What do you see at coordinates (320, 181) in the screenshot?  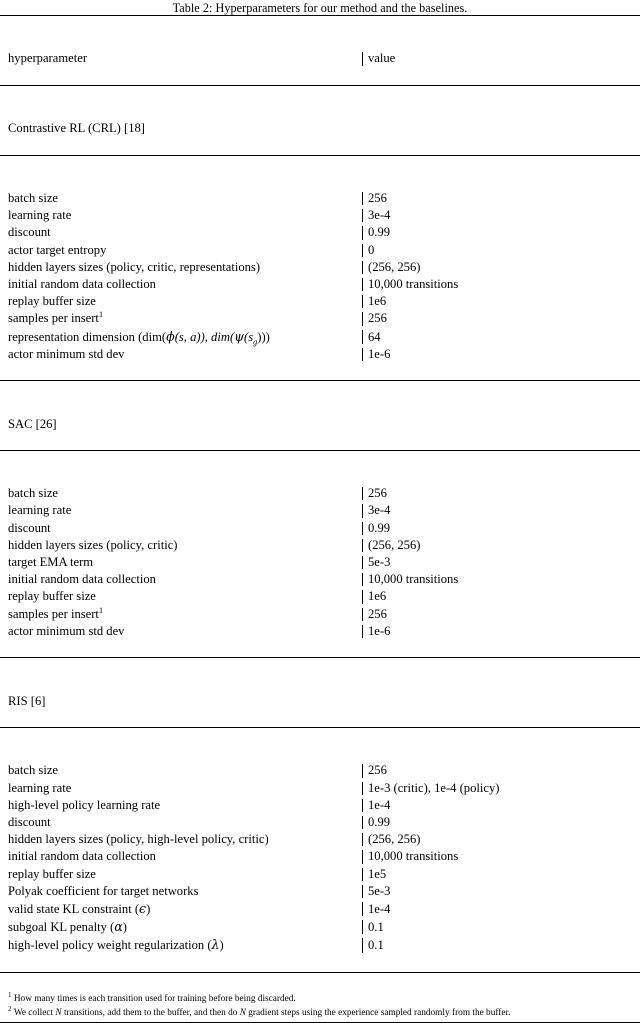 I see `crl-rows-spacer` at bounding box center [320, 181].